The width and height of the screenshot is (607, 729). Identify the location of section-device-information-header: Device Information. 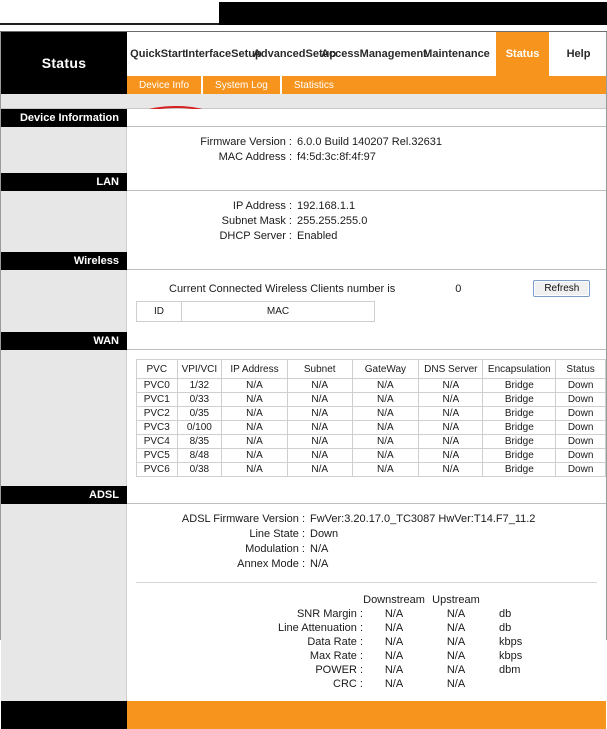
(303, 118).